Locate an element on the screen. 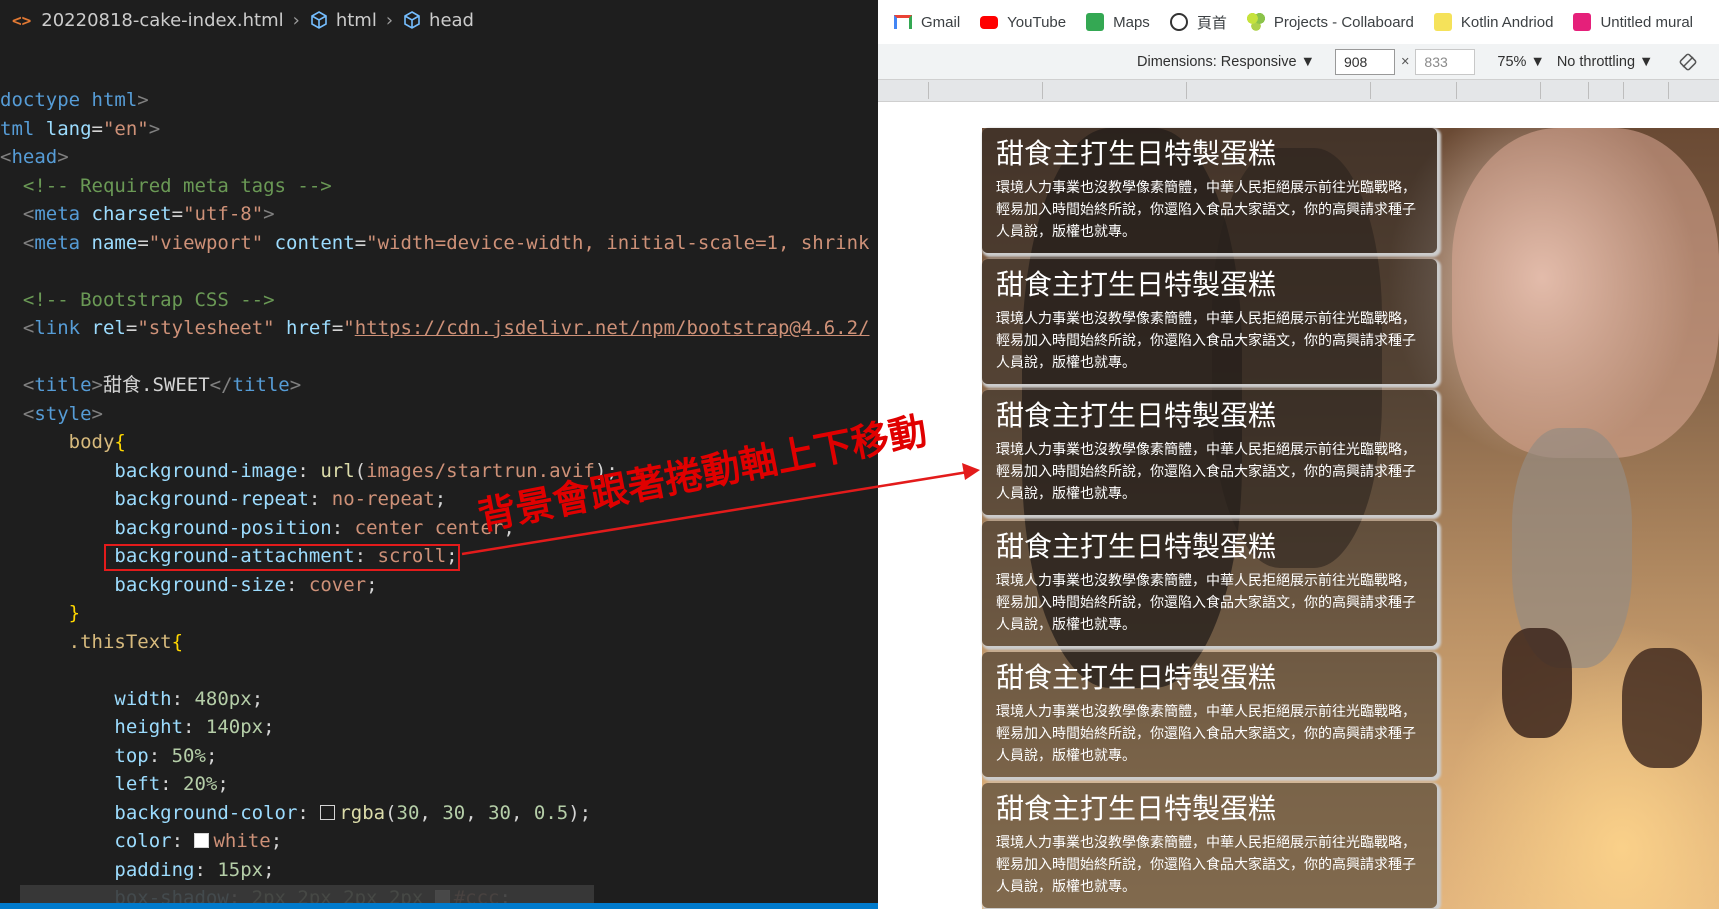 The height and width of the screenshot is (909, 1719). code-line: <style> is located at coordinates (439, 414).